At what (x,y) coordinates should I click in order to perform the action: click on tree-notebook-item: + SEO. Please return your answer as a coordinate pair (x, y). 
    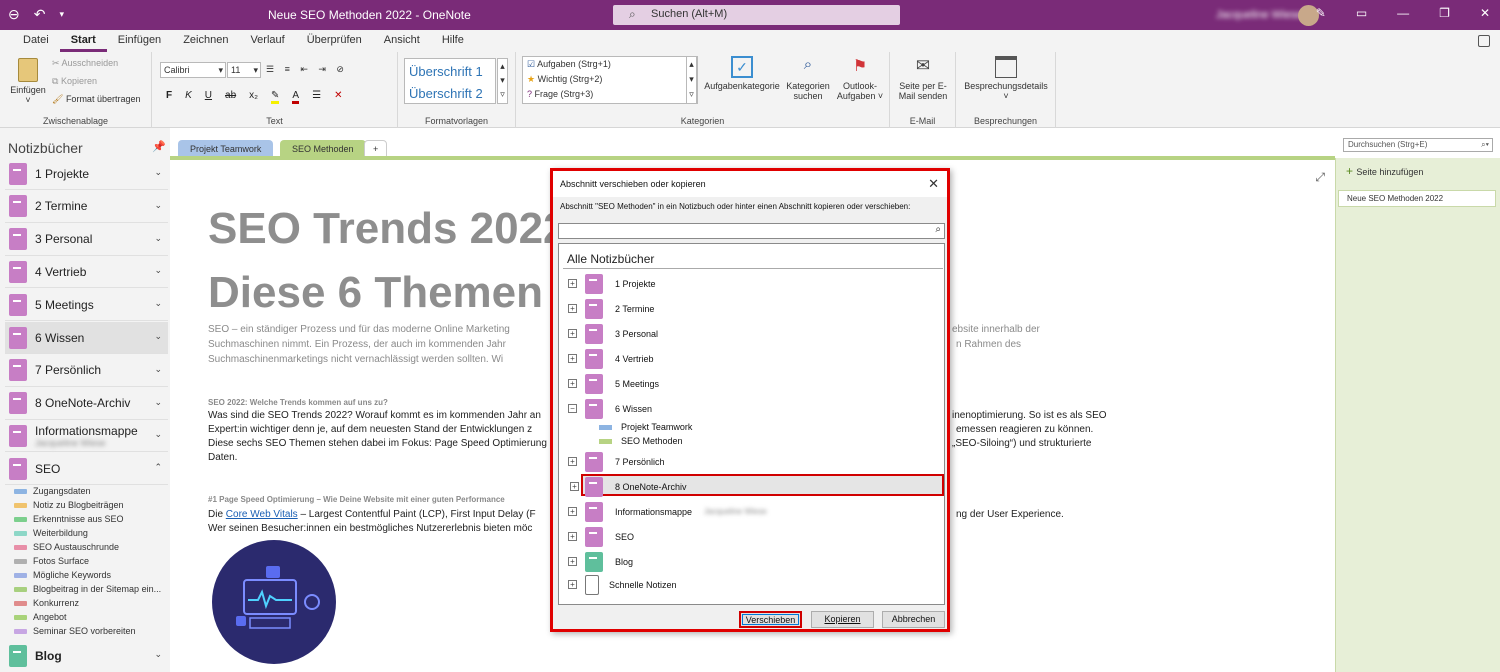
    Looking at the image, I should click on (751, 537).